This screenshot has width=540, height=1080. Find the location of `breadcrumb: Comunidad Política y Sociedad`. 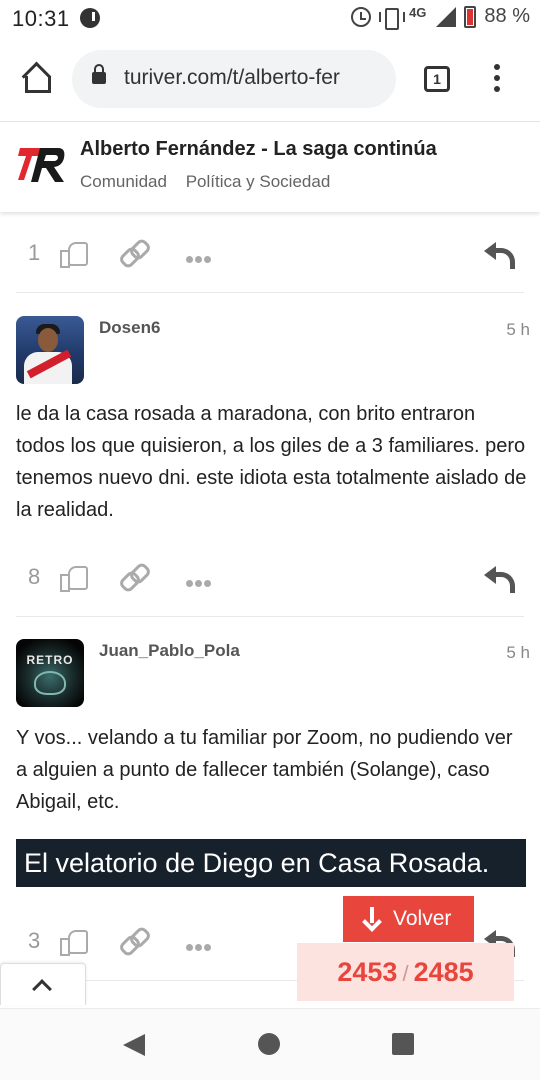

breadcrumb: Comunidad Política y Sociedad is located at coordinates (212, 182).